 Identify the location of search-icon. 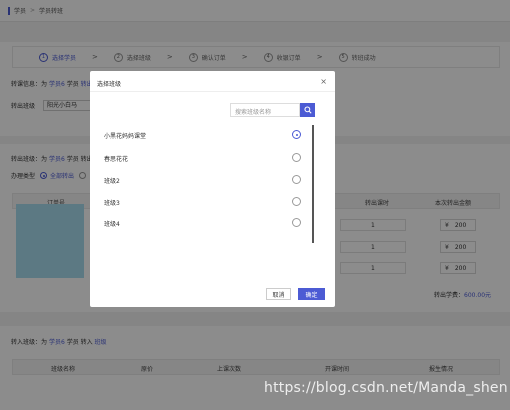
(307, 110).